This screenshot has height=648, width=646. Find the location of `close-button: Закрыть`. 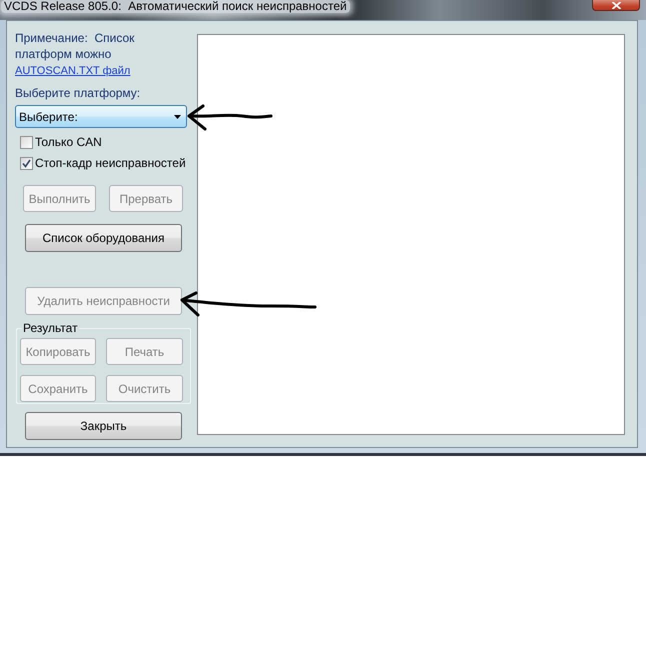

close-button: Закрыть is located at coordinates (103, 426).